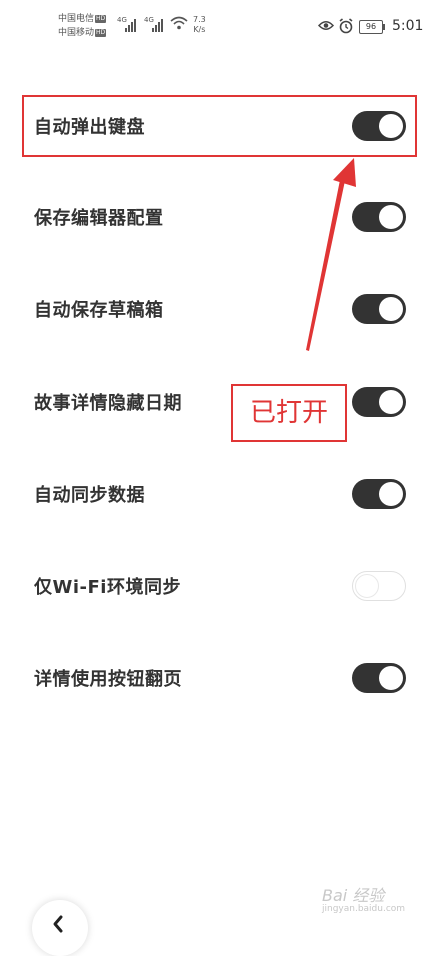 Image resolution: width=443 pixels, height=956 pixels. What do you see at coordinates (58, 924) in the screenshot?
I see `chevron-left-icon` at bounding box center [58, 924].